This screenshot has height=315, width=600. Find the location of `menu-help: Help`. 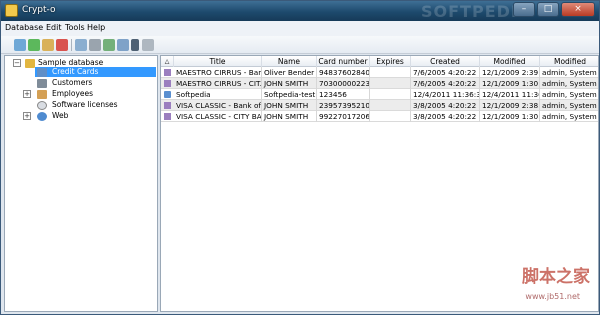

menu-help: Help is located at coordinates (96, 27).